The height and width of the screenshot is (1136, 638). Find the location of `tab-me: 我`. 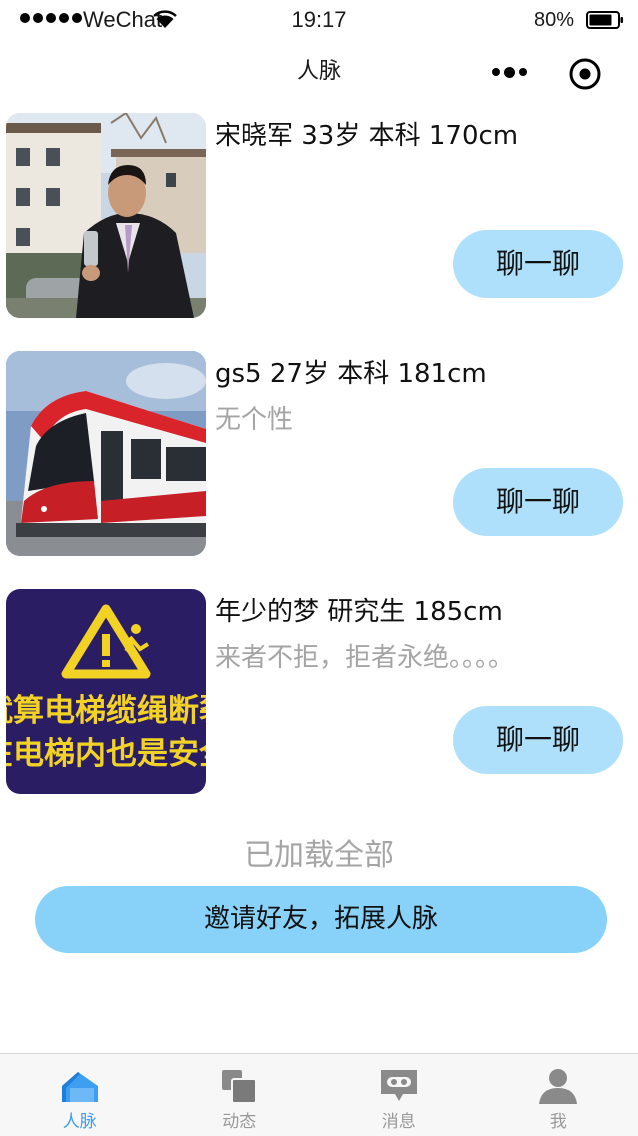

tab-me: 我 is located at coordinates (558, 1095).